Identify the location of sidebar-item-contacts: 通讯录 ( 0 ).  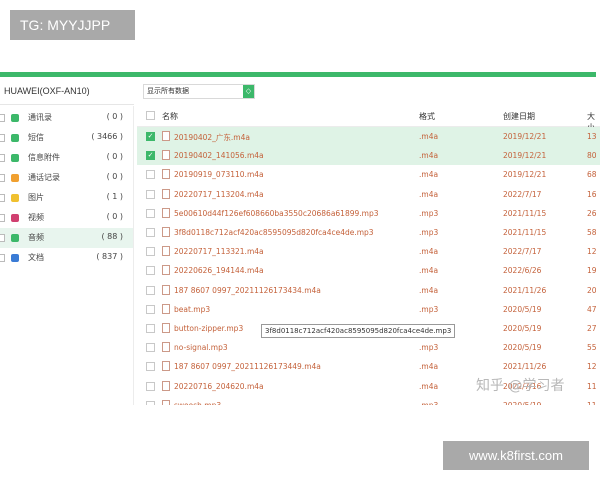
(66, 118).